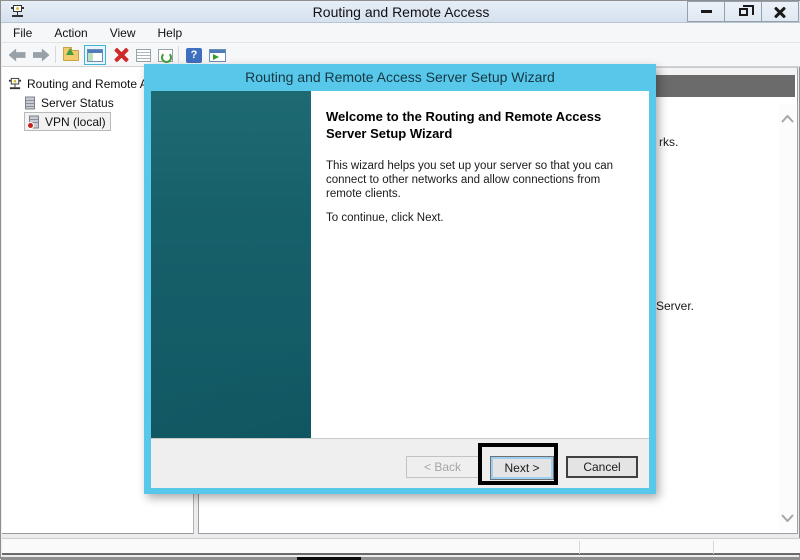 The width and height of the screenshot is (800, 560). I want to click on forward-button, so click(41, 55).